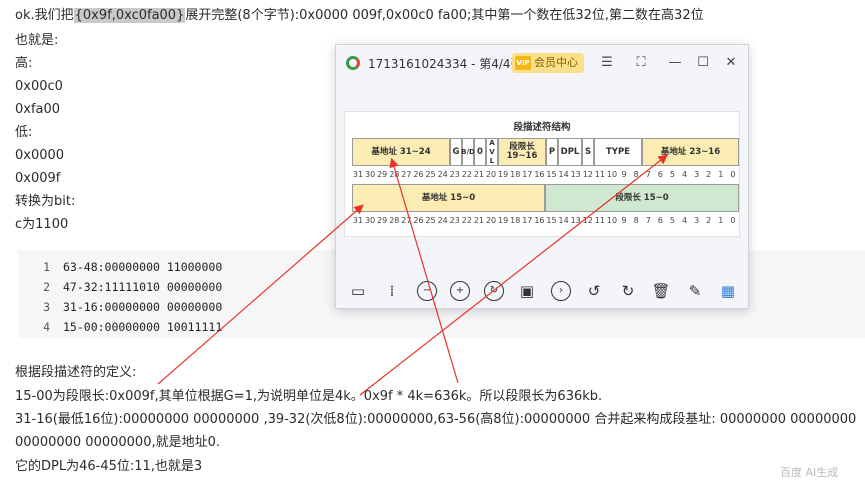 This screenshot has height=485, width=865. Describe the element at coordinates (442, 220) in the screenshot. I see `bit-number: 24` at that location.